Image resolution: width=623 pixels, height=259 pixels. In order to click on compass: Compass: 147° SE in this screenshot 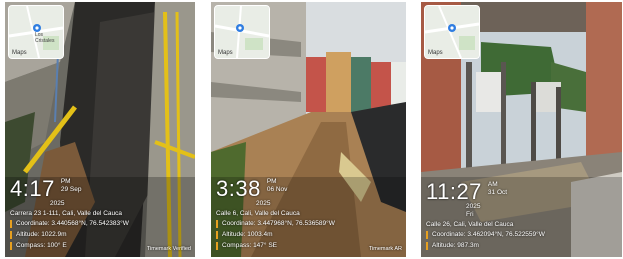, I will do `click(249, 245)`.